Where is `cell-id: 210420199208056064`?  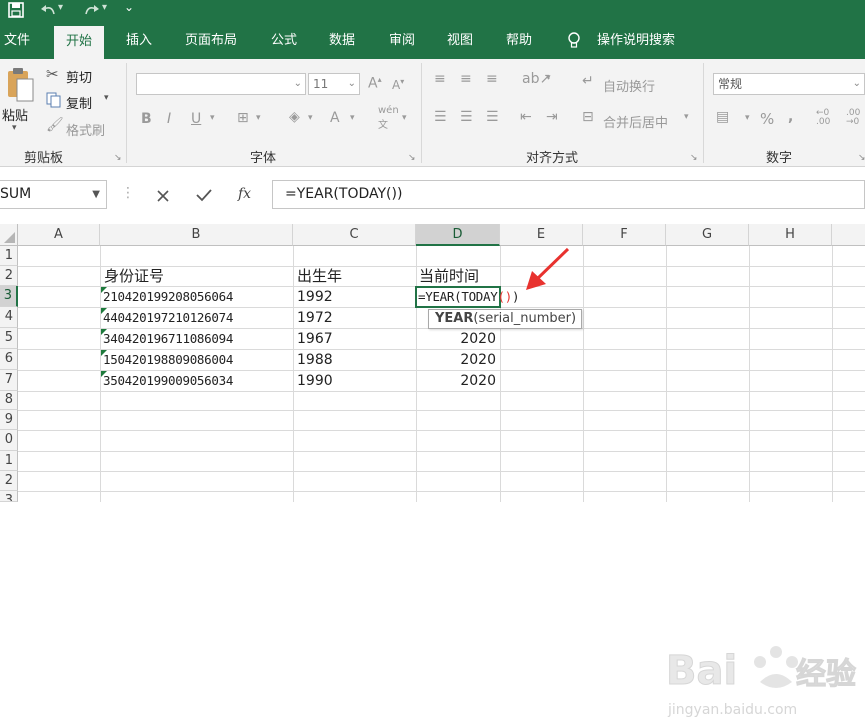 cell-id: 210420199208056064 is located at coordinates (168, 297).